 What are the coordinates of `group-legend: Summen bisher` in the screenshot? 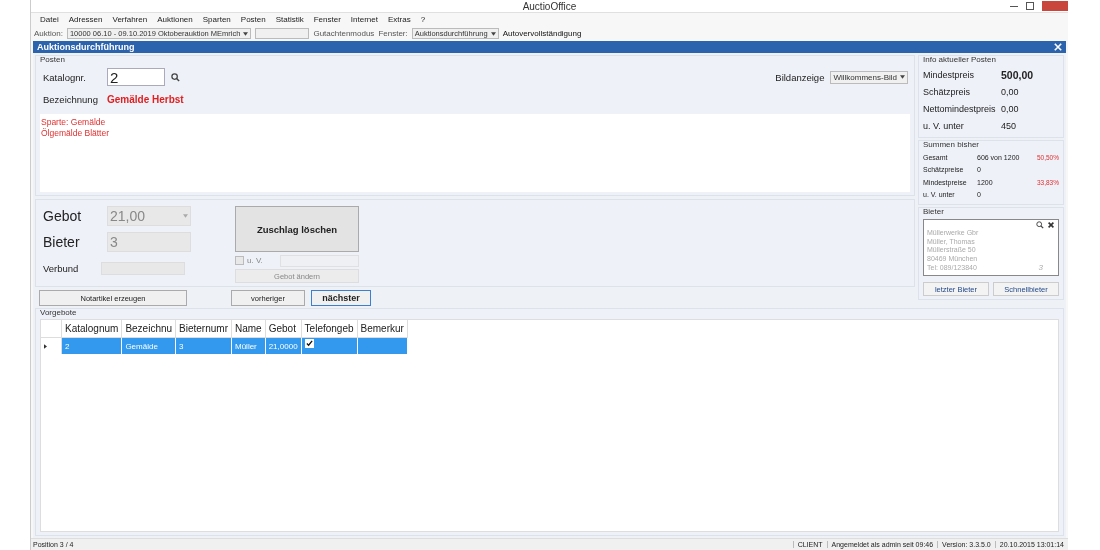 It's located at (951, 144).